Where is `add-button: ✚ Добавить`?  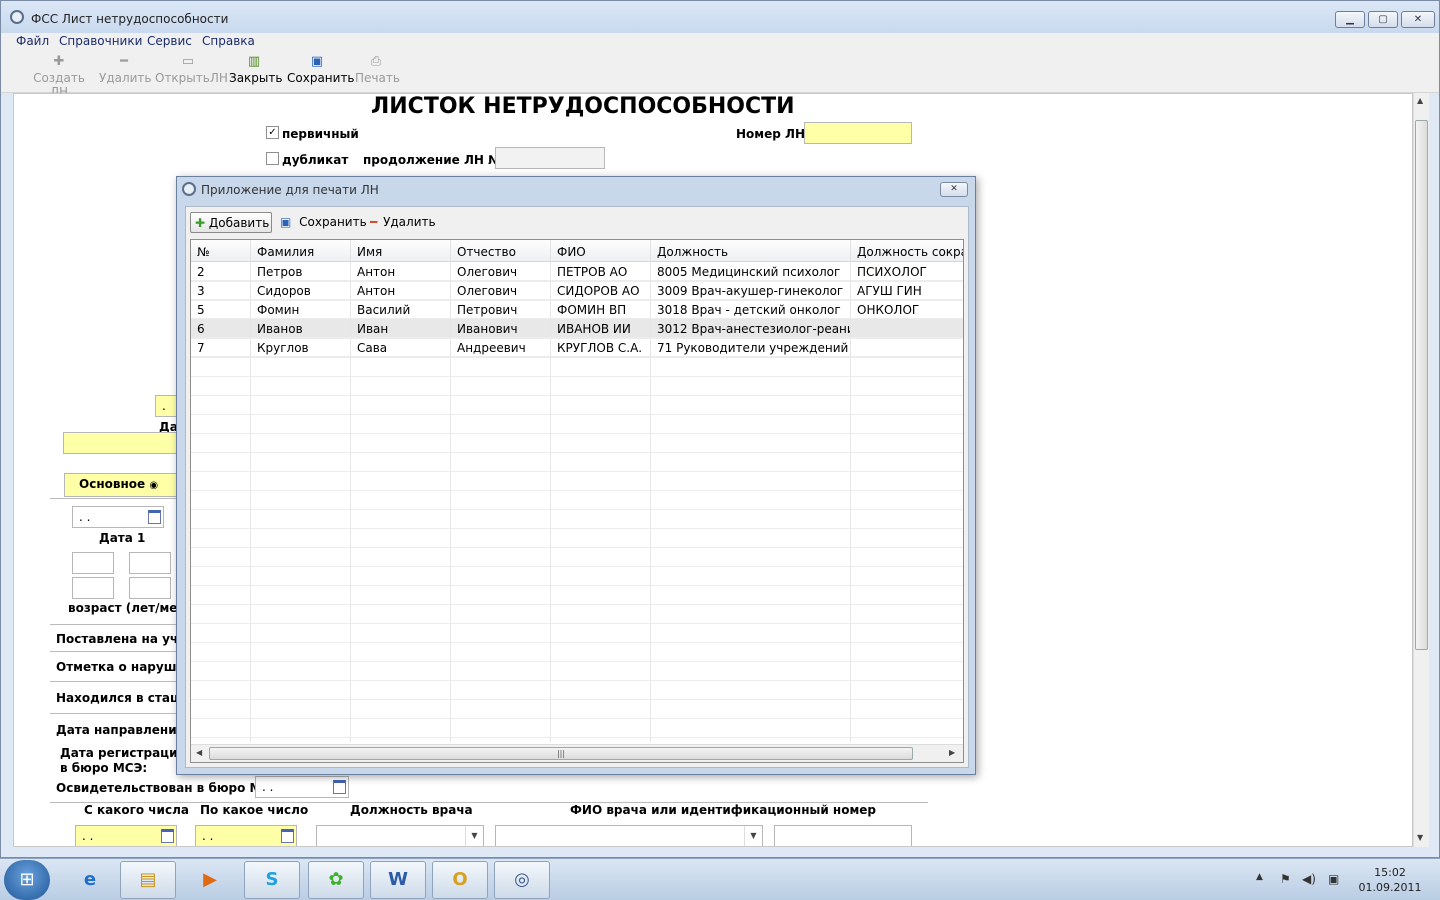
add-button: ✚ Добавить is located at coordinates (231, 222).